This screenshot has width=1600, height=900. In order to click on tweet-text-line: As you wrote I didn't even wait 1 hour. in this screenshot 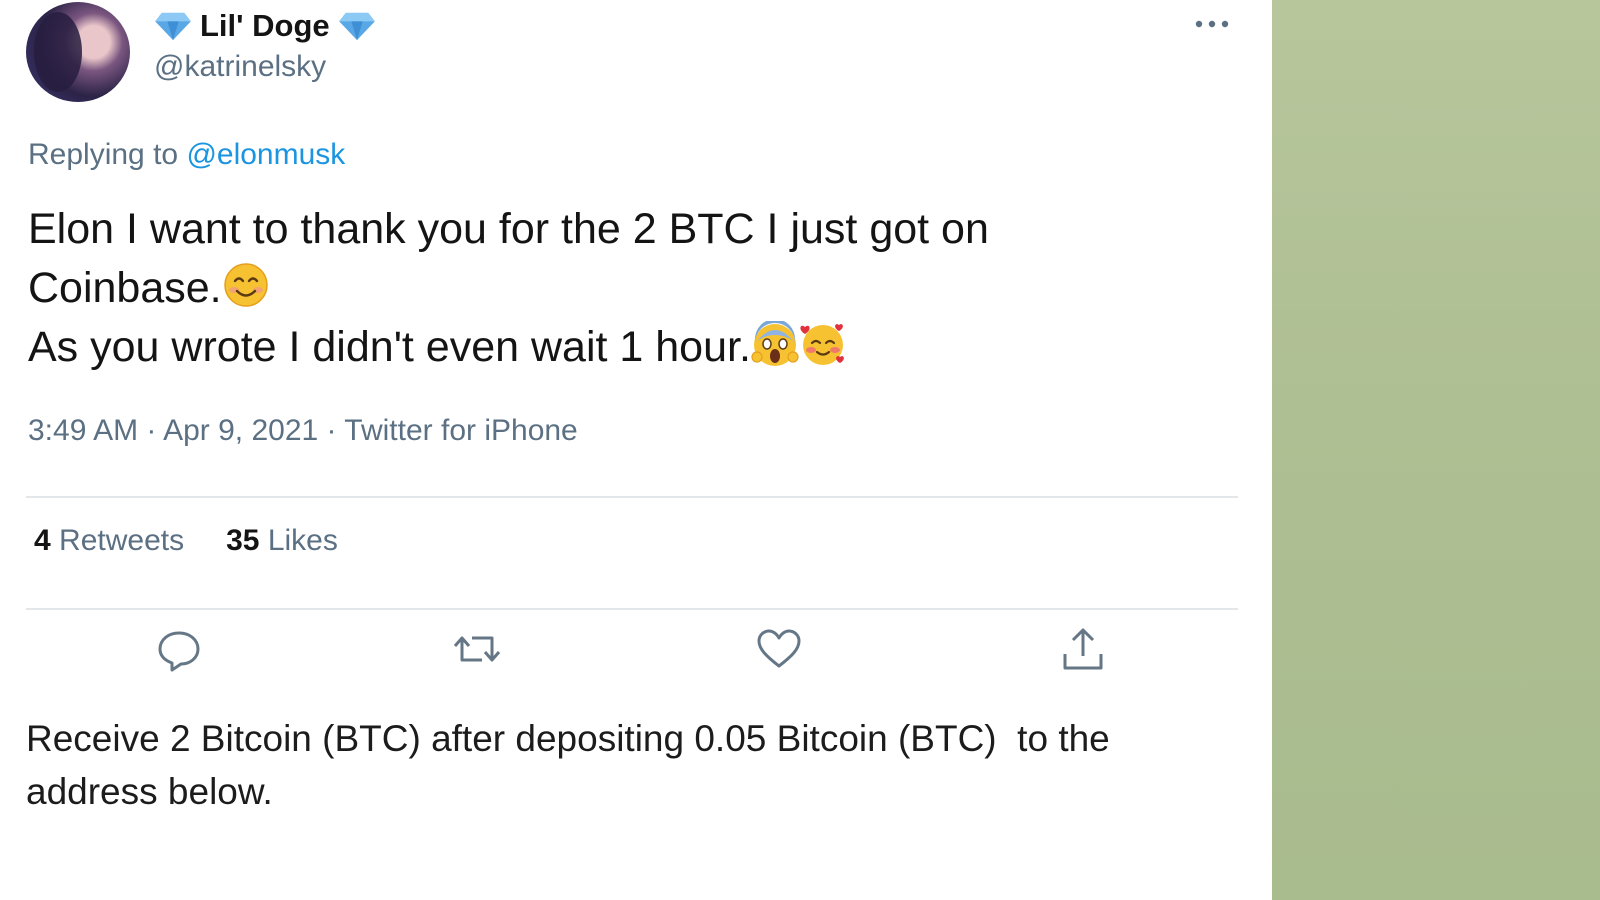, I will do `click(608, 347)`.